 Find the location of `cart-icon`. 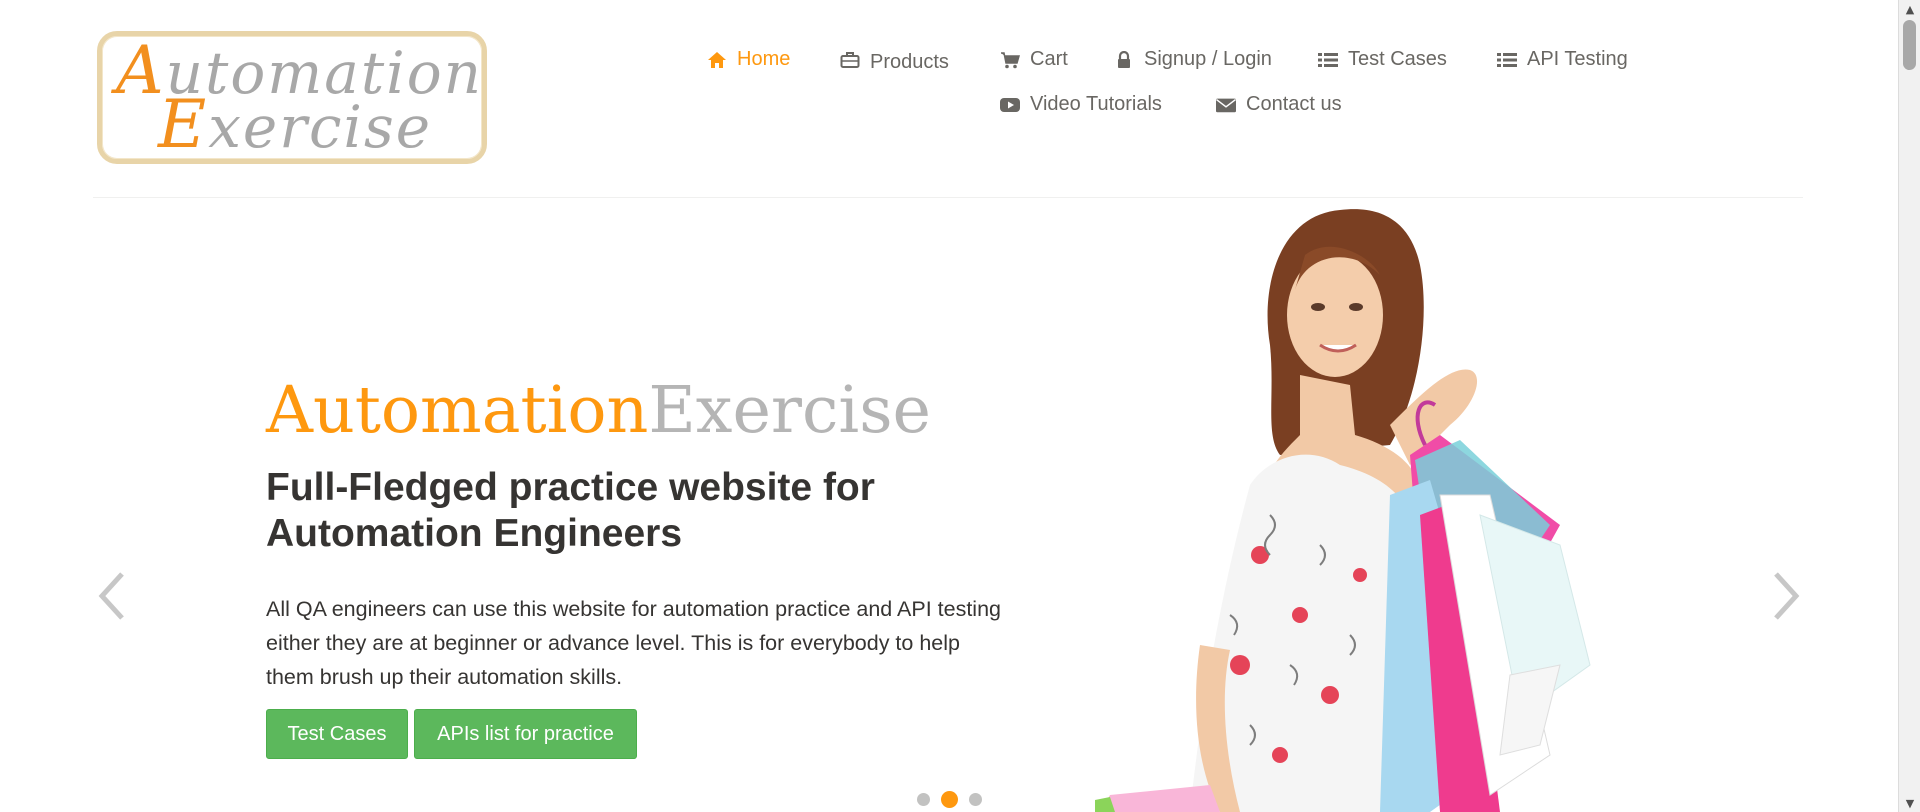

cart-icon is located at coordinates (1010, 60).